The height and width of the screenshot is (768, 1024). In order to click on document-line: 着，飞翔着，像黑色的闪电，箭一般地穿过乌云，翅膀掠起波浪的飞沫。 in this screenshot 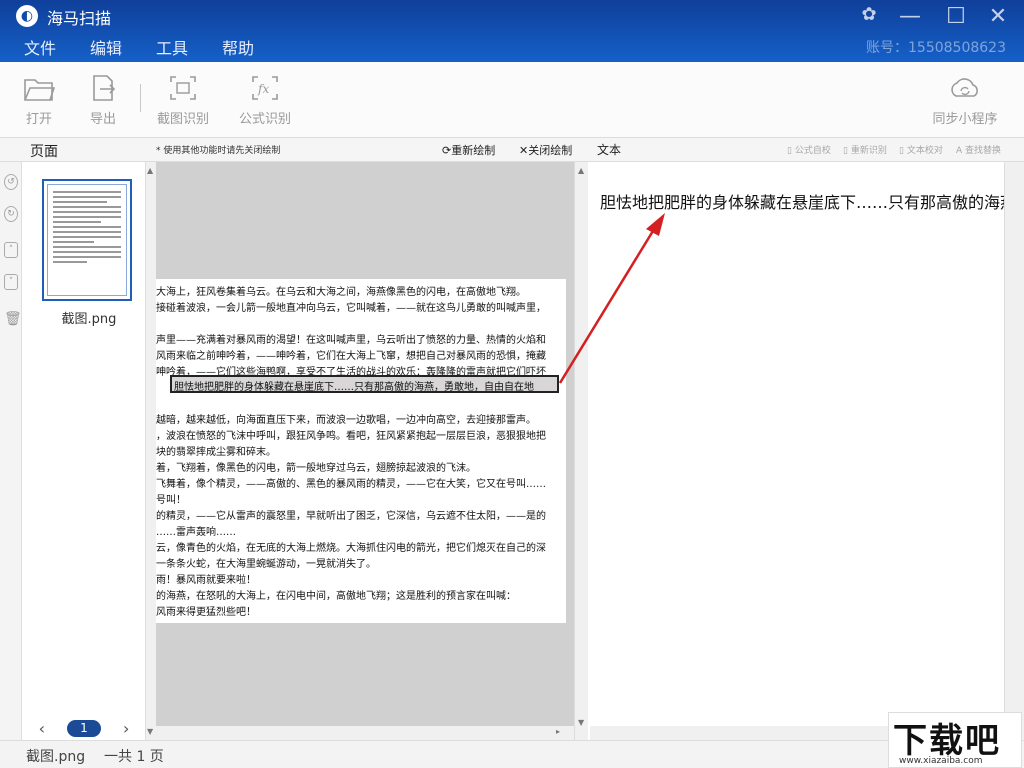, I will do `click(316, 468)`.